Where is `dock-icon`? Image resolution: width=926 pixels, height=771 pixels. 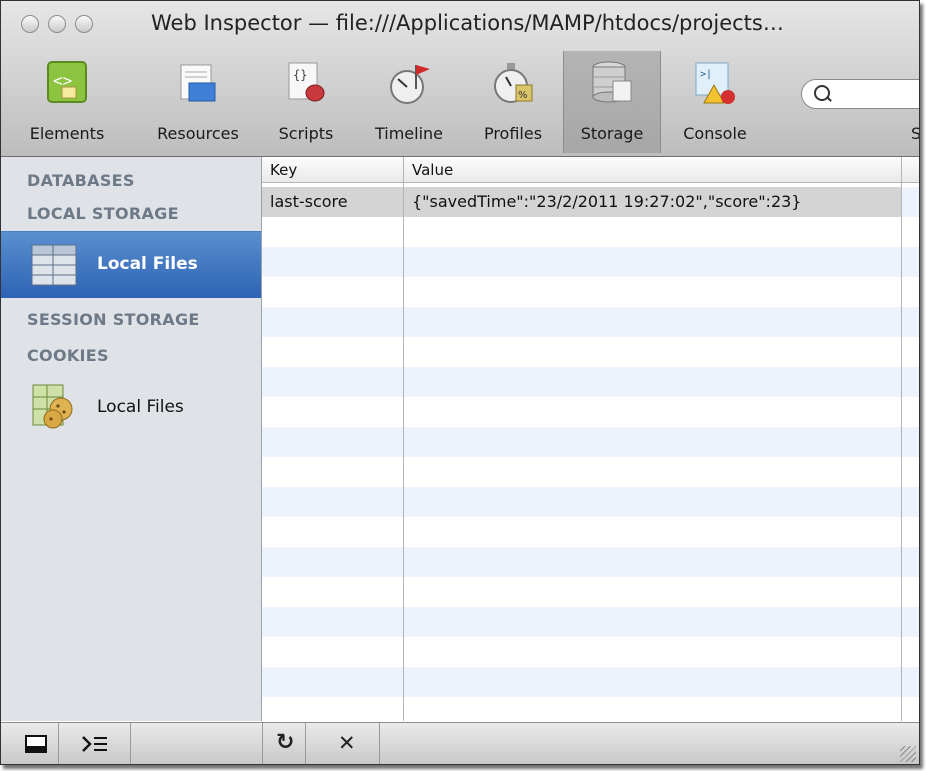
dock-icon is located at coordinates (36, 744).